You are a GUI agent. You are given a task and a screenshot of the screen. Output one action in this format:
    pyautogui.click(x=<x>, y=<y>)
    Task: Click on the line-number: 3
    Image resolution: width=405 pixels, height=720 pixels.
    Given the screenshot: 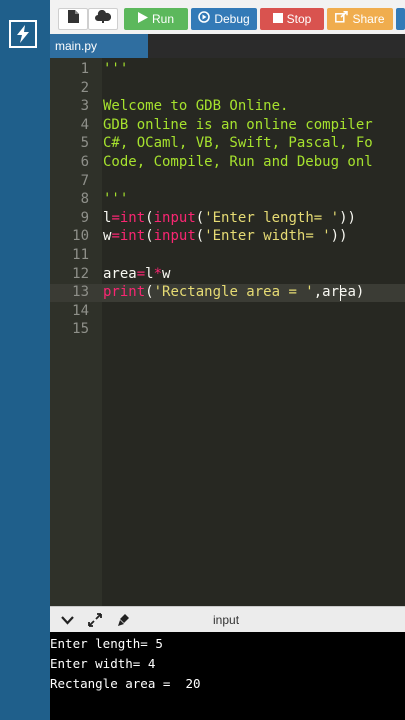 What is the action you would take?
    pyautogui.click(x=84, y=106)
    